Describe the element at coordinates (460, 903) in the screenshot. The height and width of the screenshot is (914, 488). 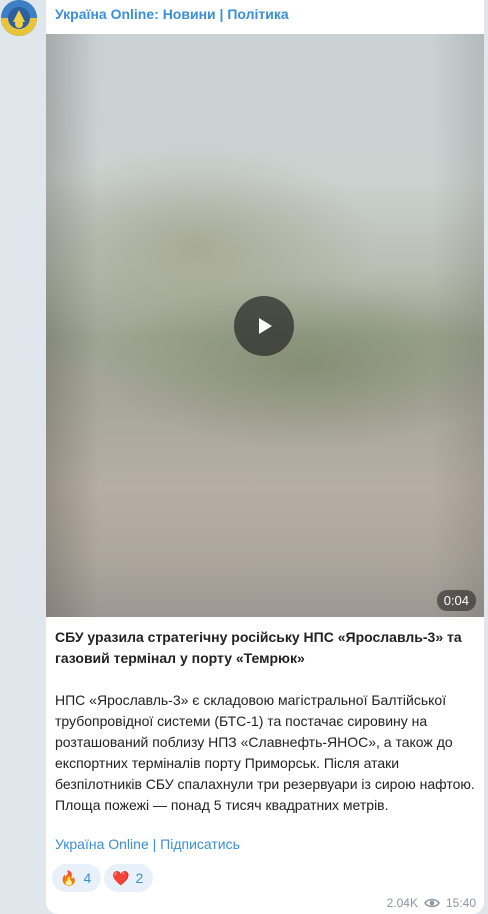
I see `message-time: 15:40` at that location.